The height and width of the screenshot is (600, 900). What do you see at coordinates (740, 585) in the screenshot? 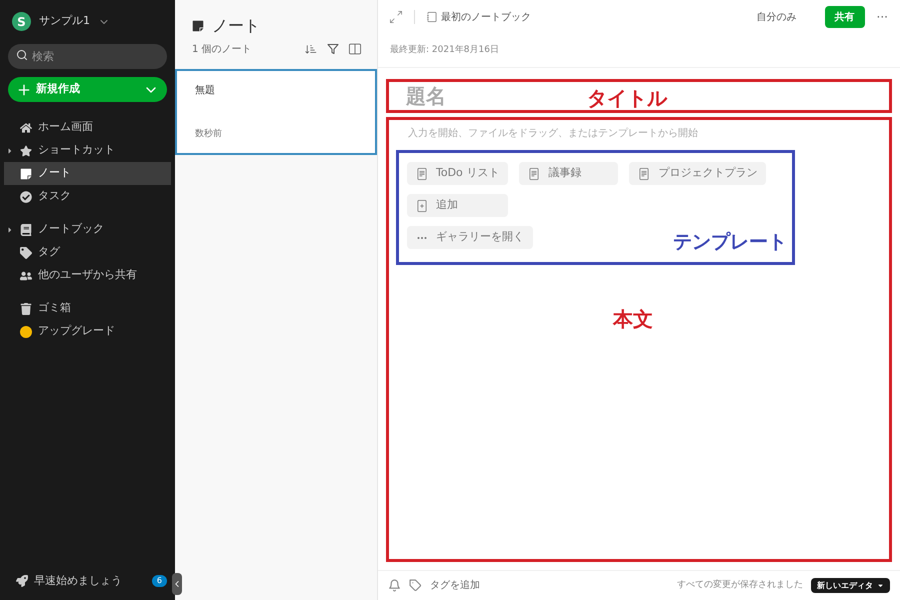
I see `save-status: すべての変更が保存されました` at bounding box center [740, 585].